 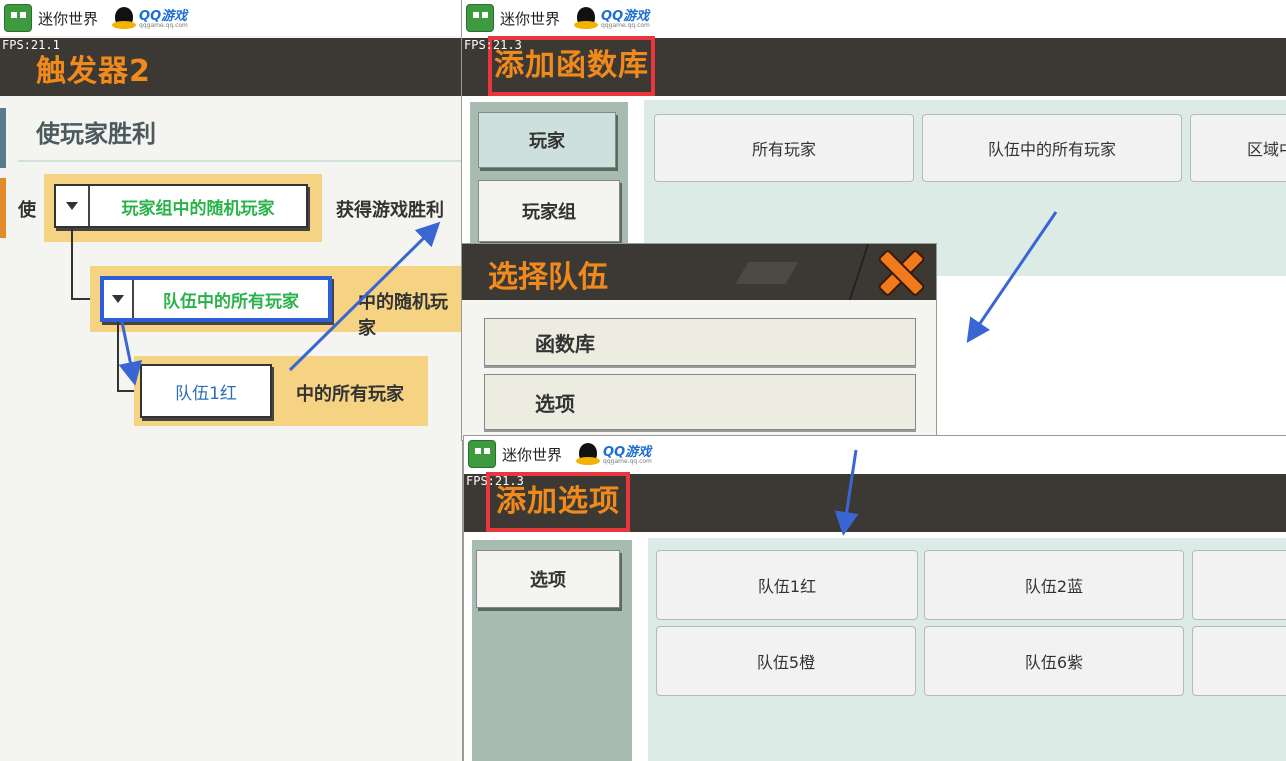 What do you see at coordinates (784, 148) in the screenshot?
I see `option-all-players: 所有玩家` at bounding box center [784, 148].